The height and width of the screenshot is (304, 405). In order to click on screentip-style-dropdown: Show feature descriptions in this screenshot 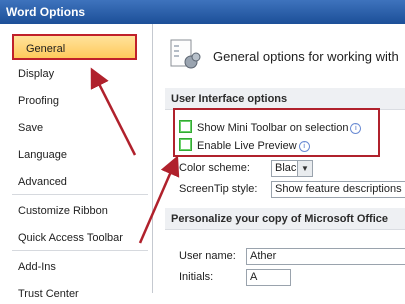, I will do `click(338, 189)`.